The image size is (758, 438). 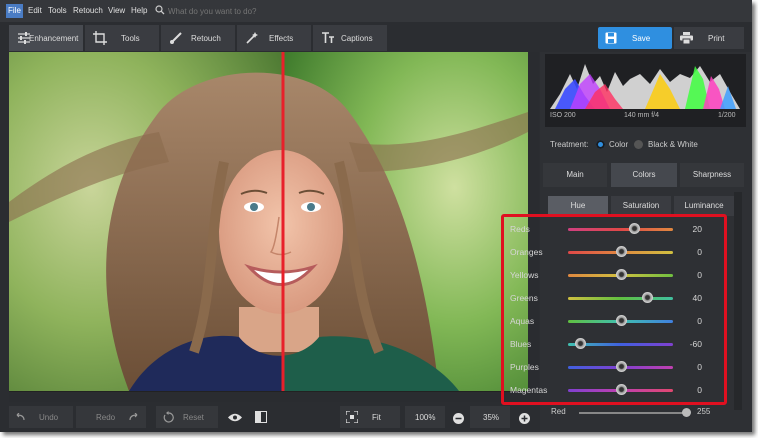 I want to click on fit-screen-icon, so click(x=352, y=417).